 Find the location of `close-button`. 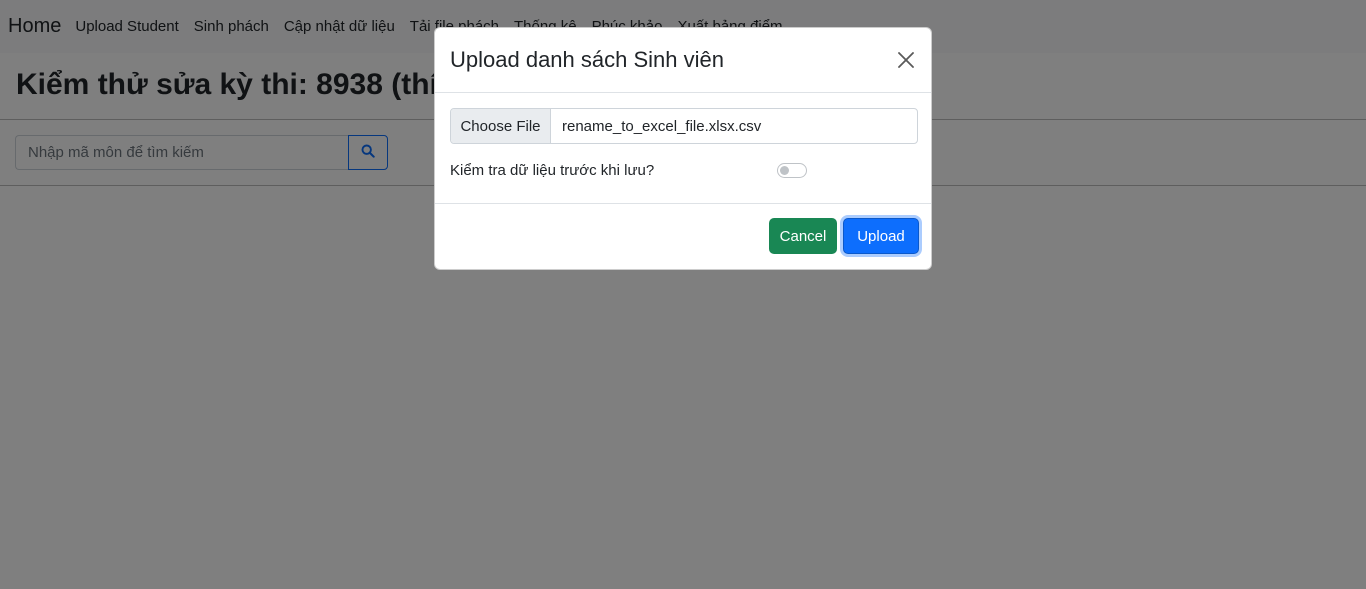

close-button is located at coordinates (906, 60).